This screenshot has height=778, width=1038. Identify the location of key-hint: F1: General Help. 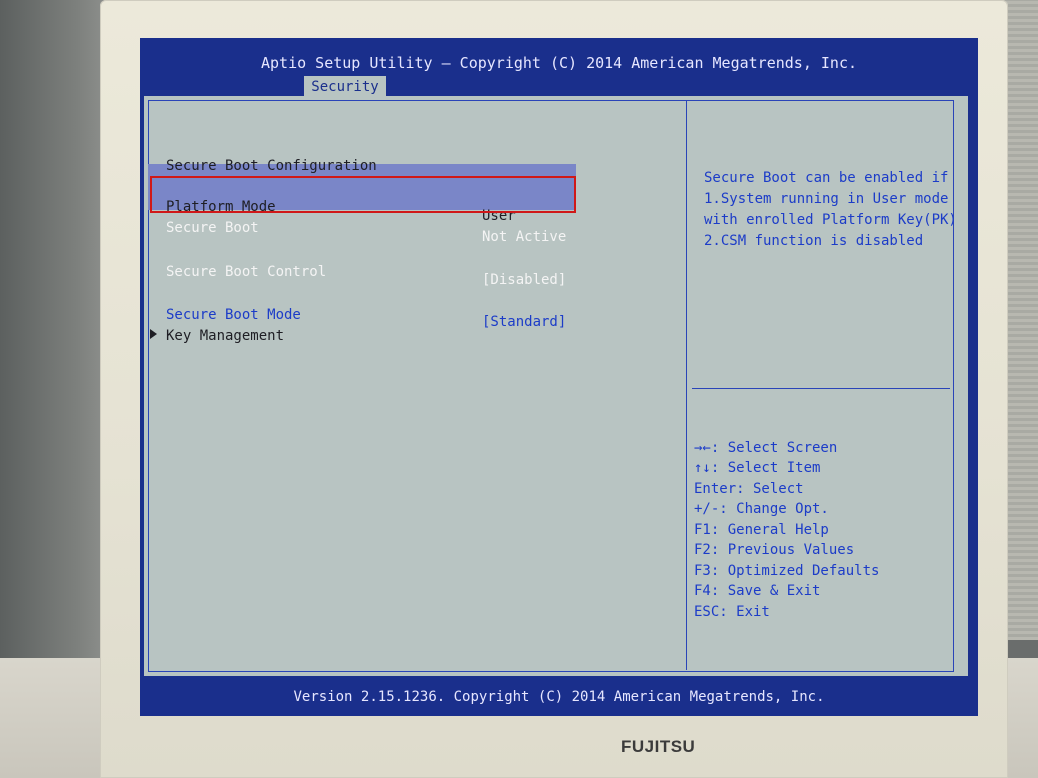
(761, 530).